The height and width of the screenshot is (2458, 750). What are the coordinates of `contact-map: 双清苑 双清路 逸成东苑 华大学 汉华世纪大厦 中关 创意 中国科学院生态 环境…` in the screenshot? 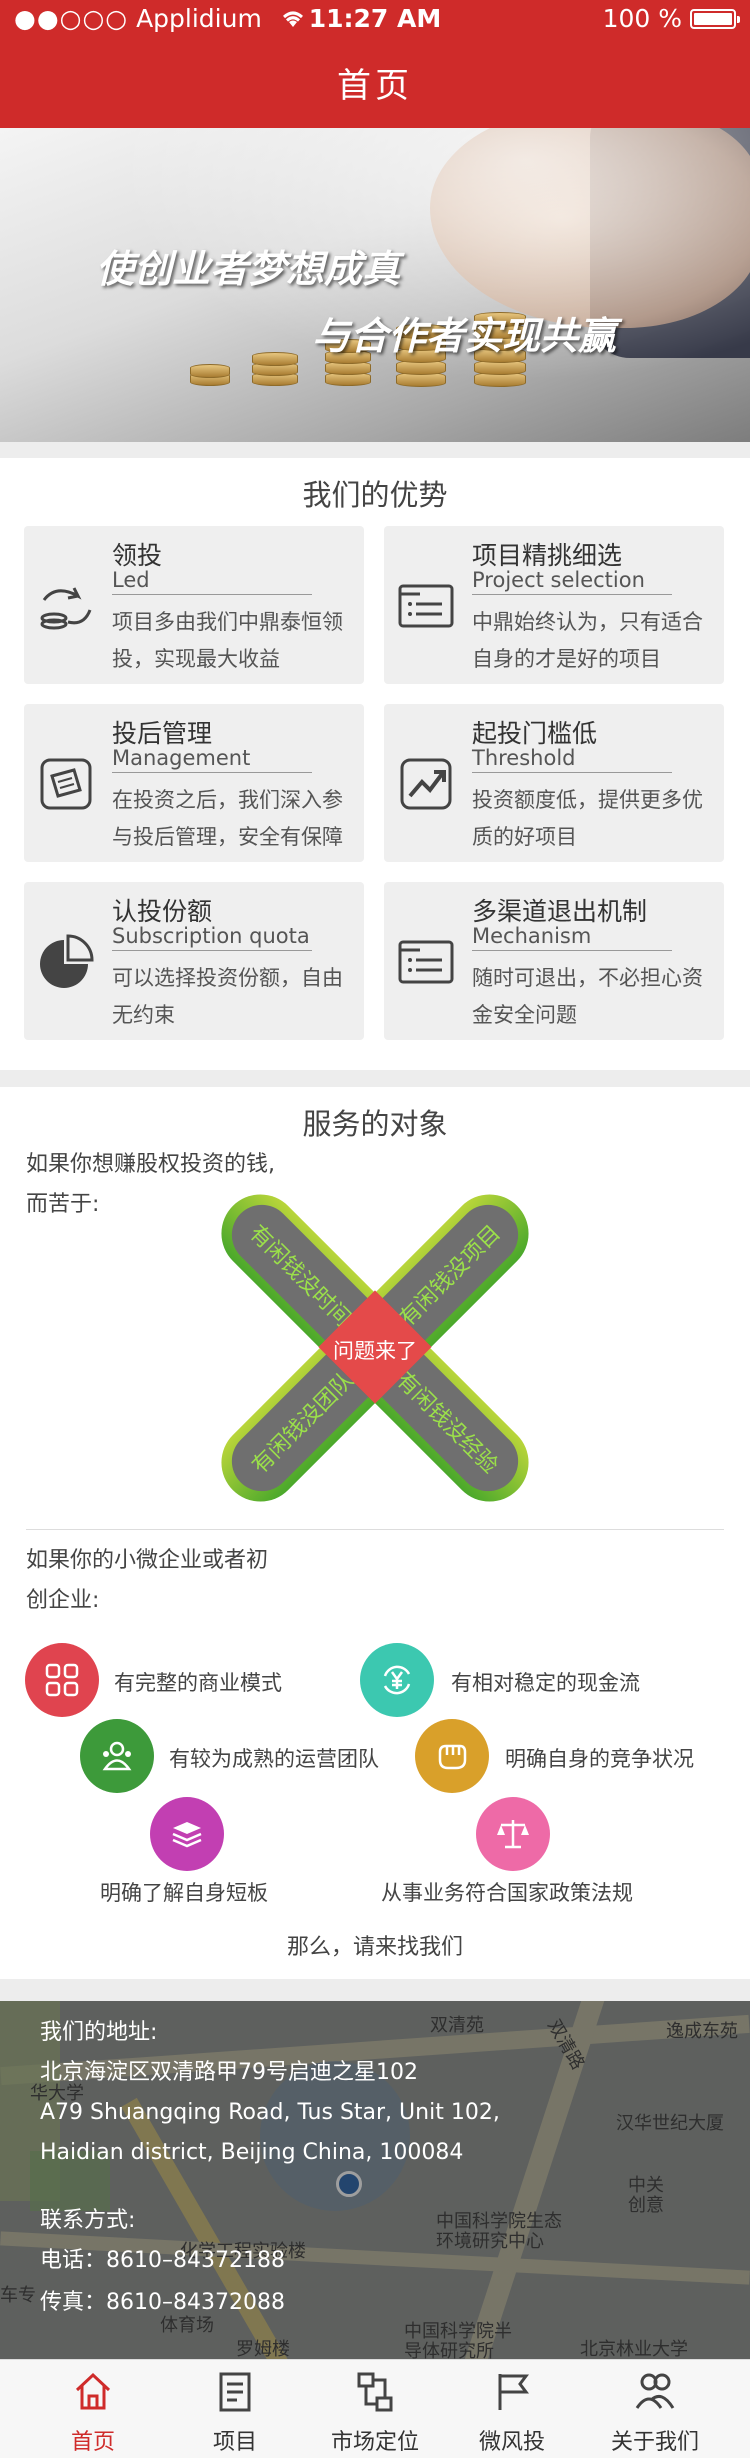 It's located at (375, 2180).